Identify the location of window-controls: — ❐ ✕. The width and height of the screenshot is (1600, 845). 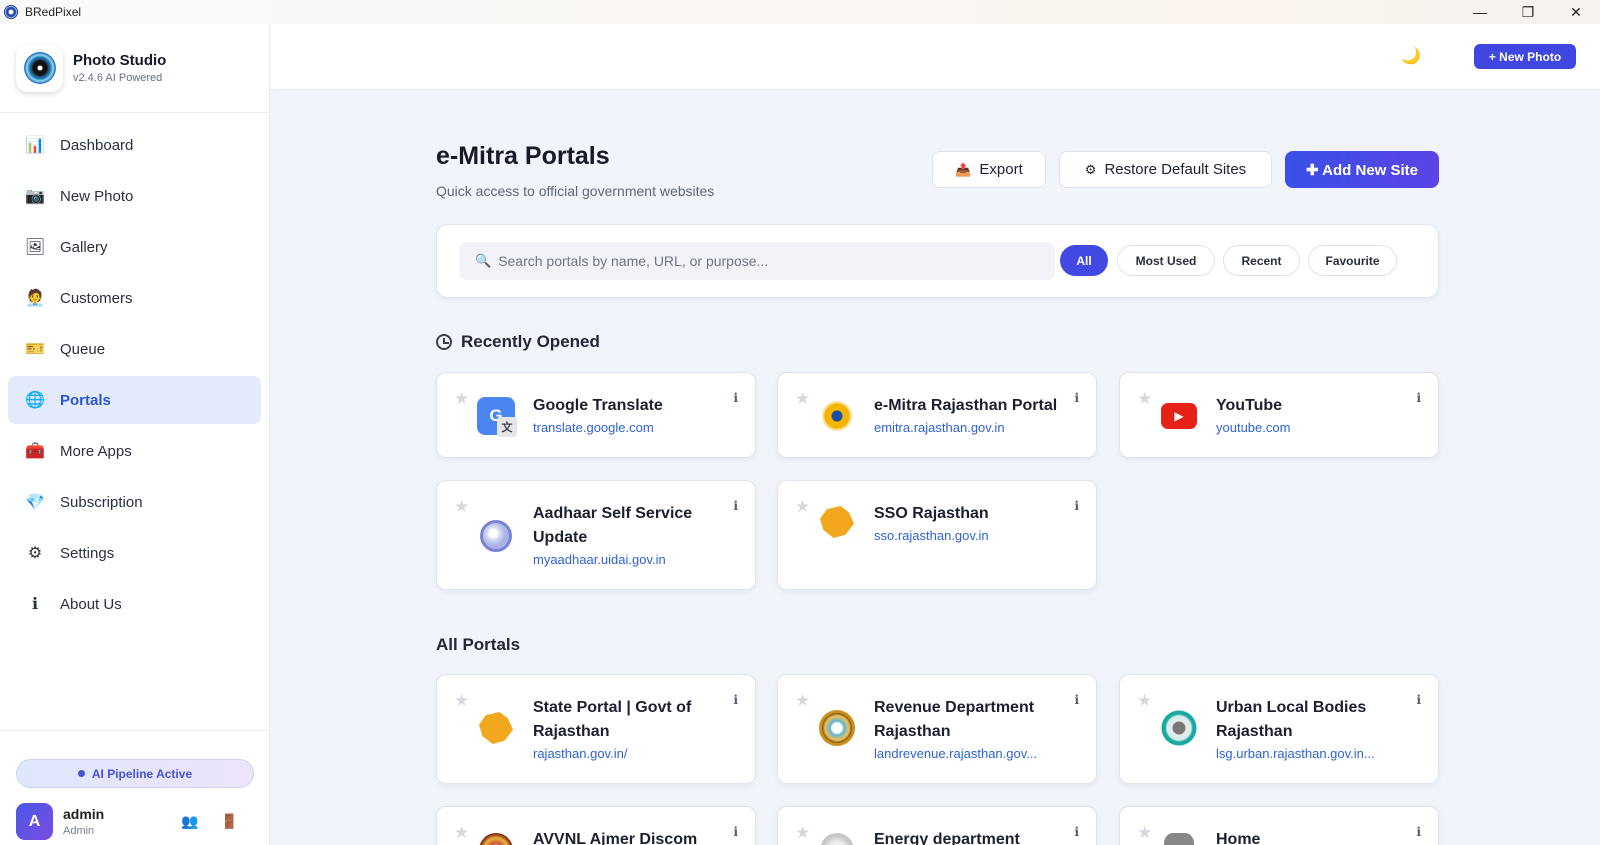
(1528, 12).